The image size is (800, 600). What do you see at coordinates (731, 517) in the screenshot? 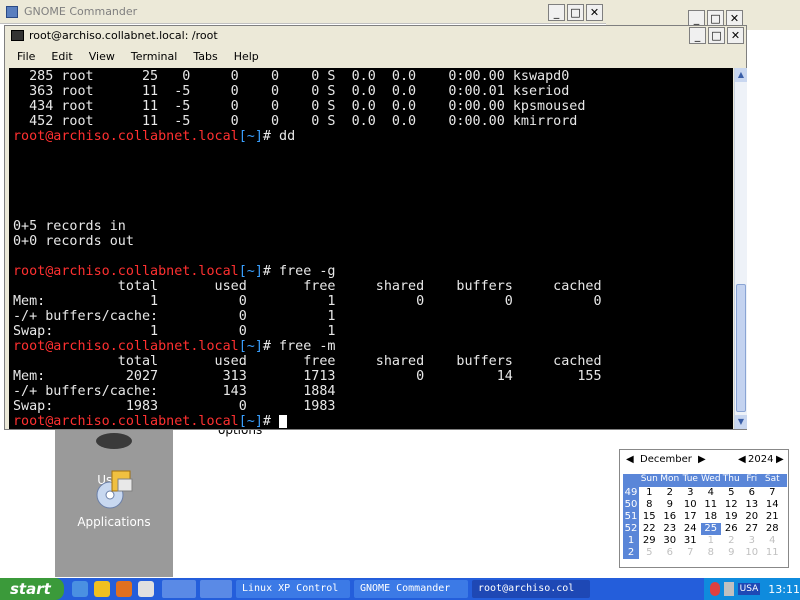
I see `calendar-day: 19` at bounding box center [731, 517].